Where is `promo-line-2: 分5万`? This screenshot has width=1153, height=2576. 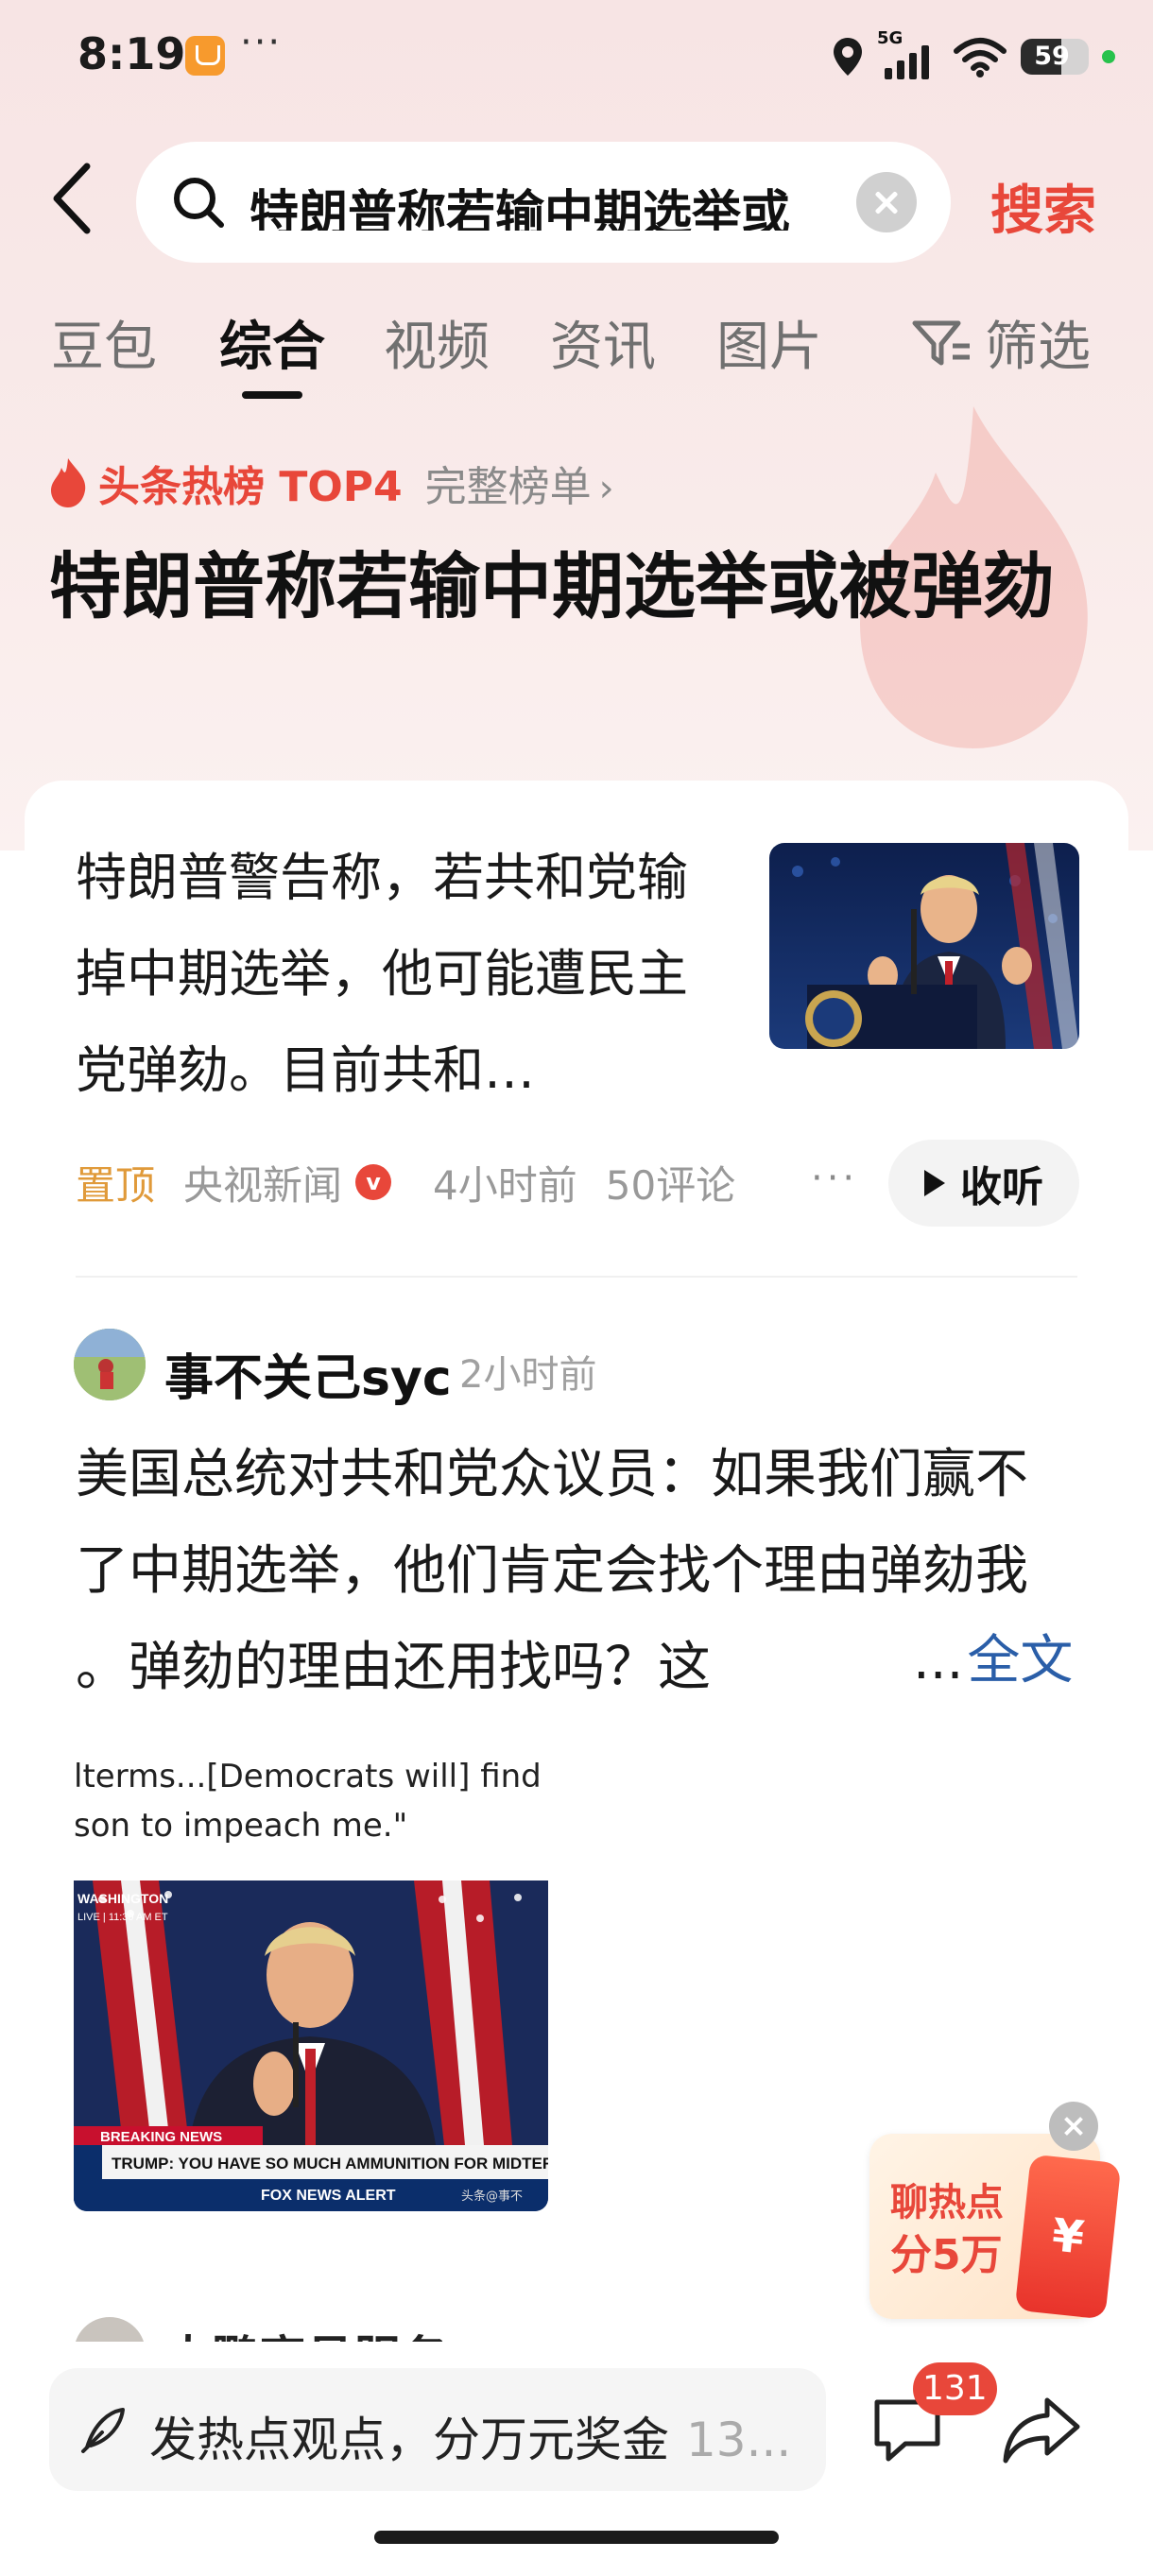
promo-line-2: 分5万 is located at coordinates (946, 2255).